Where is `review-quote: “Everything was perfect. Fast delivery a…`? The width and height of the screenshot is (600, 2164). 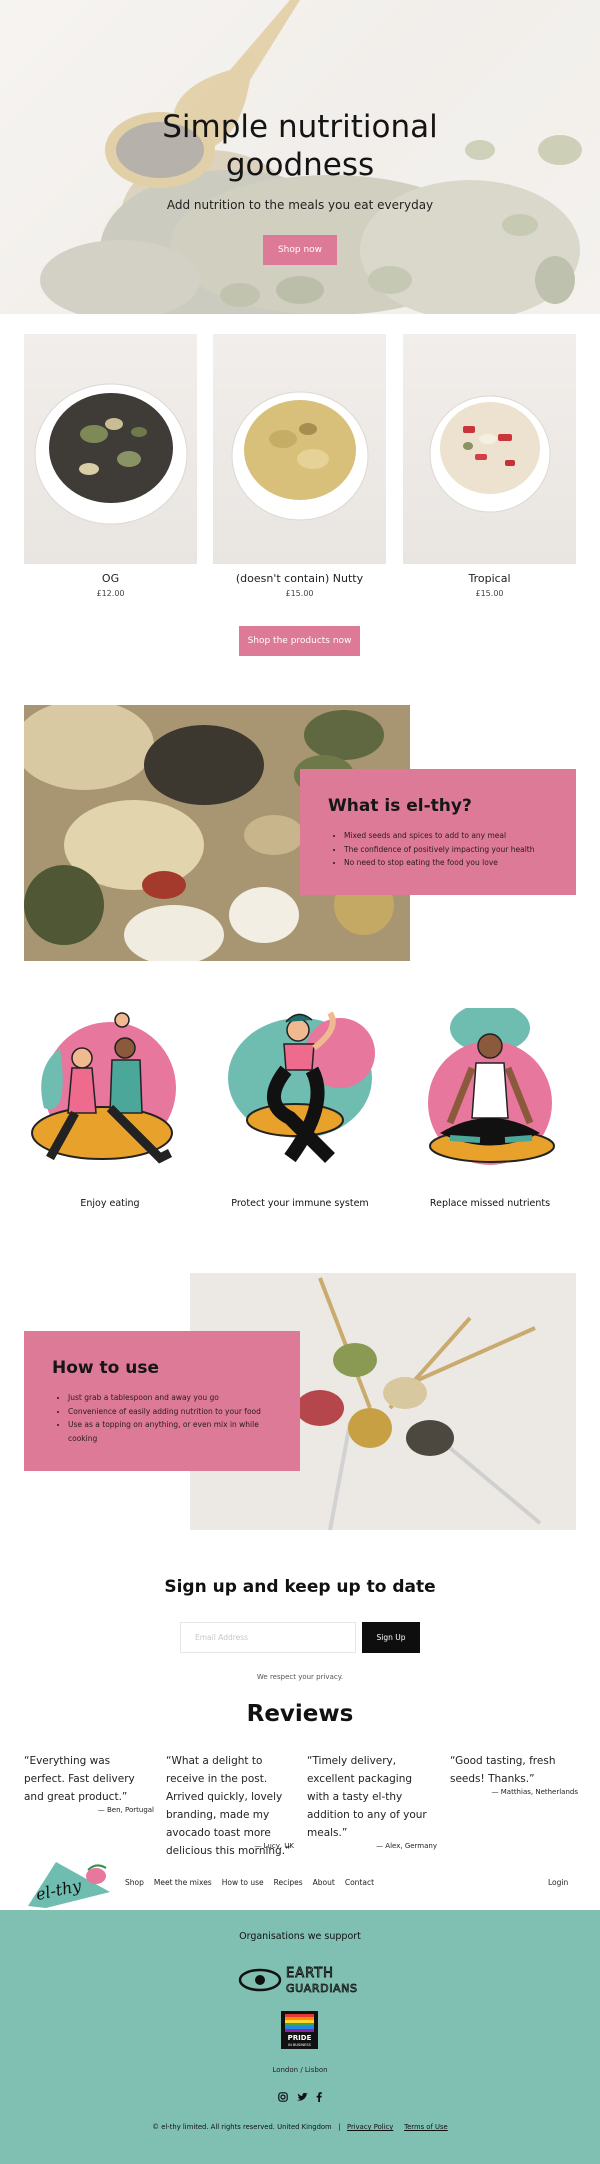
review-quote: “Everything was perfect. Fast delivery a… is located at coordinates (79, 1779).